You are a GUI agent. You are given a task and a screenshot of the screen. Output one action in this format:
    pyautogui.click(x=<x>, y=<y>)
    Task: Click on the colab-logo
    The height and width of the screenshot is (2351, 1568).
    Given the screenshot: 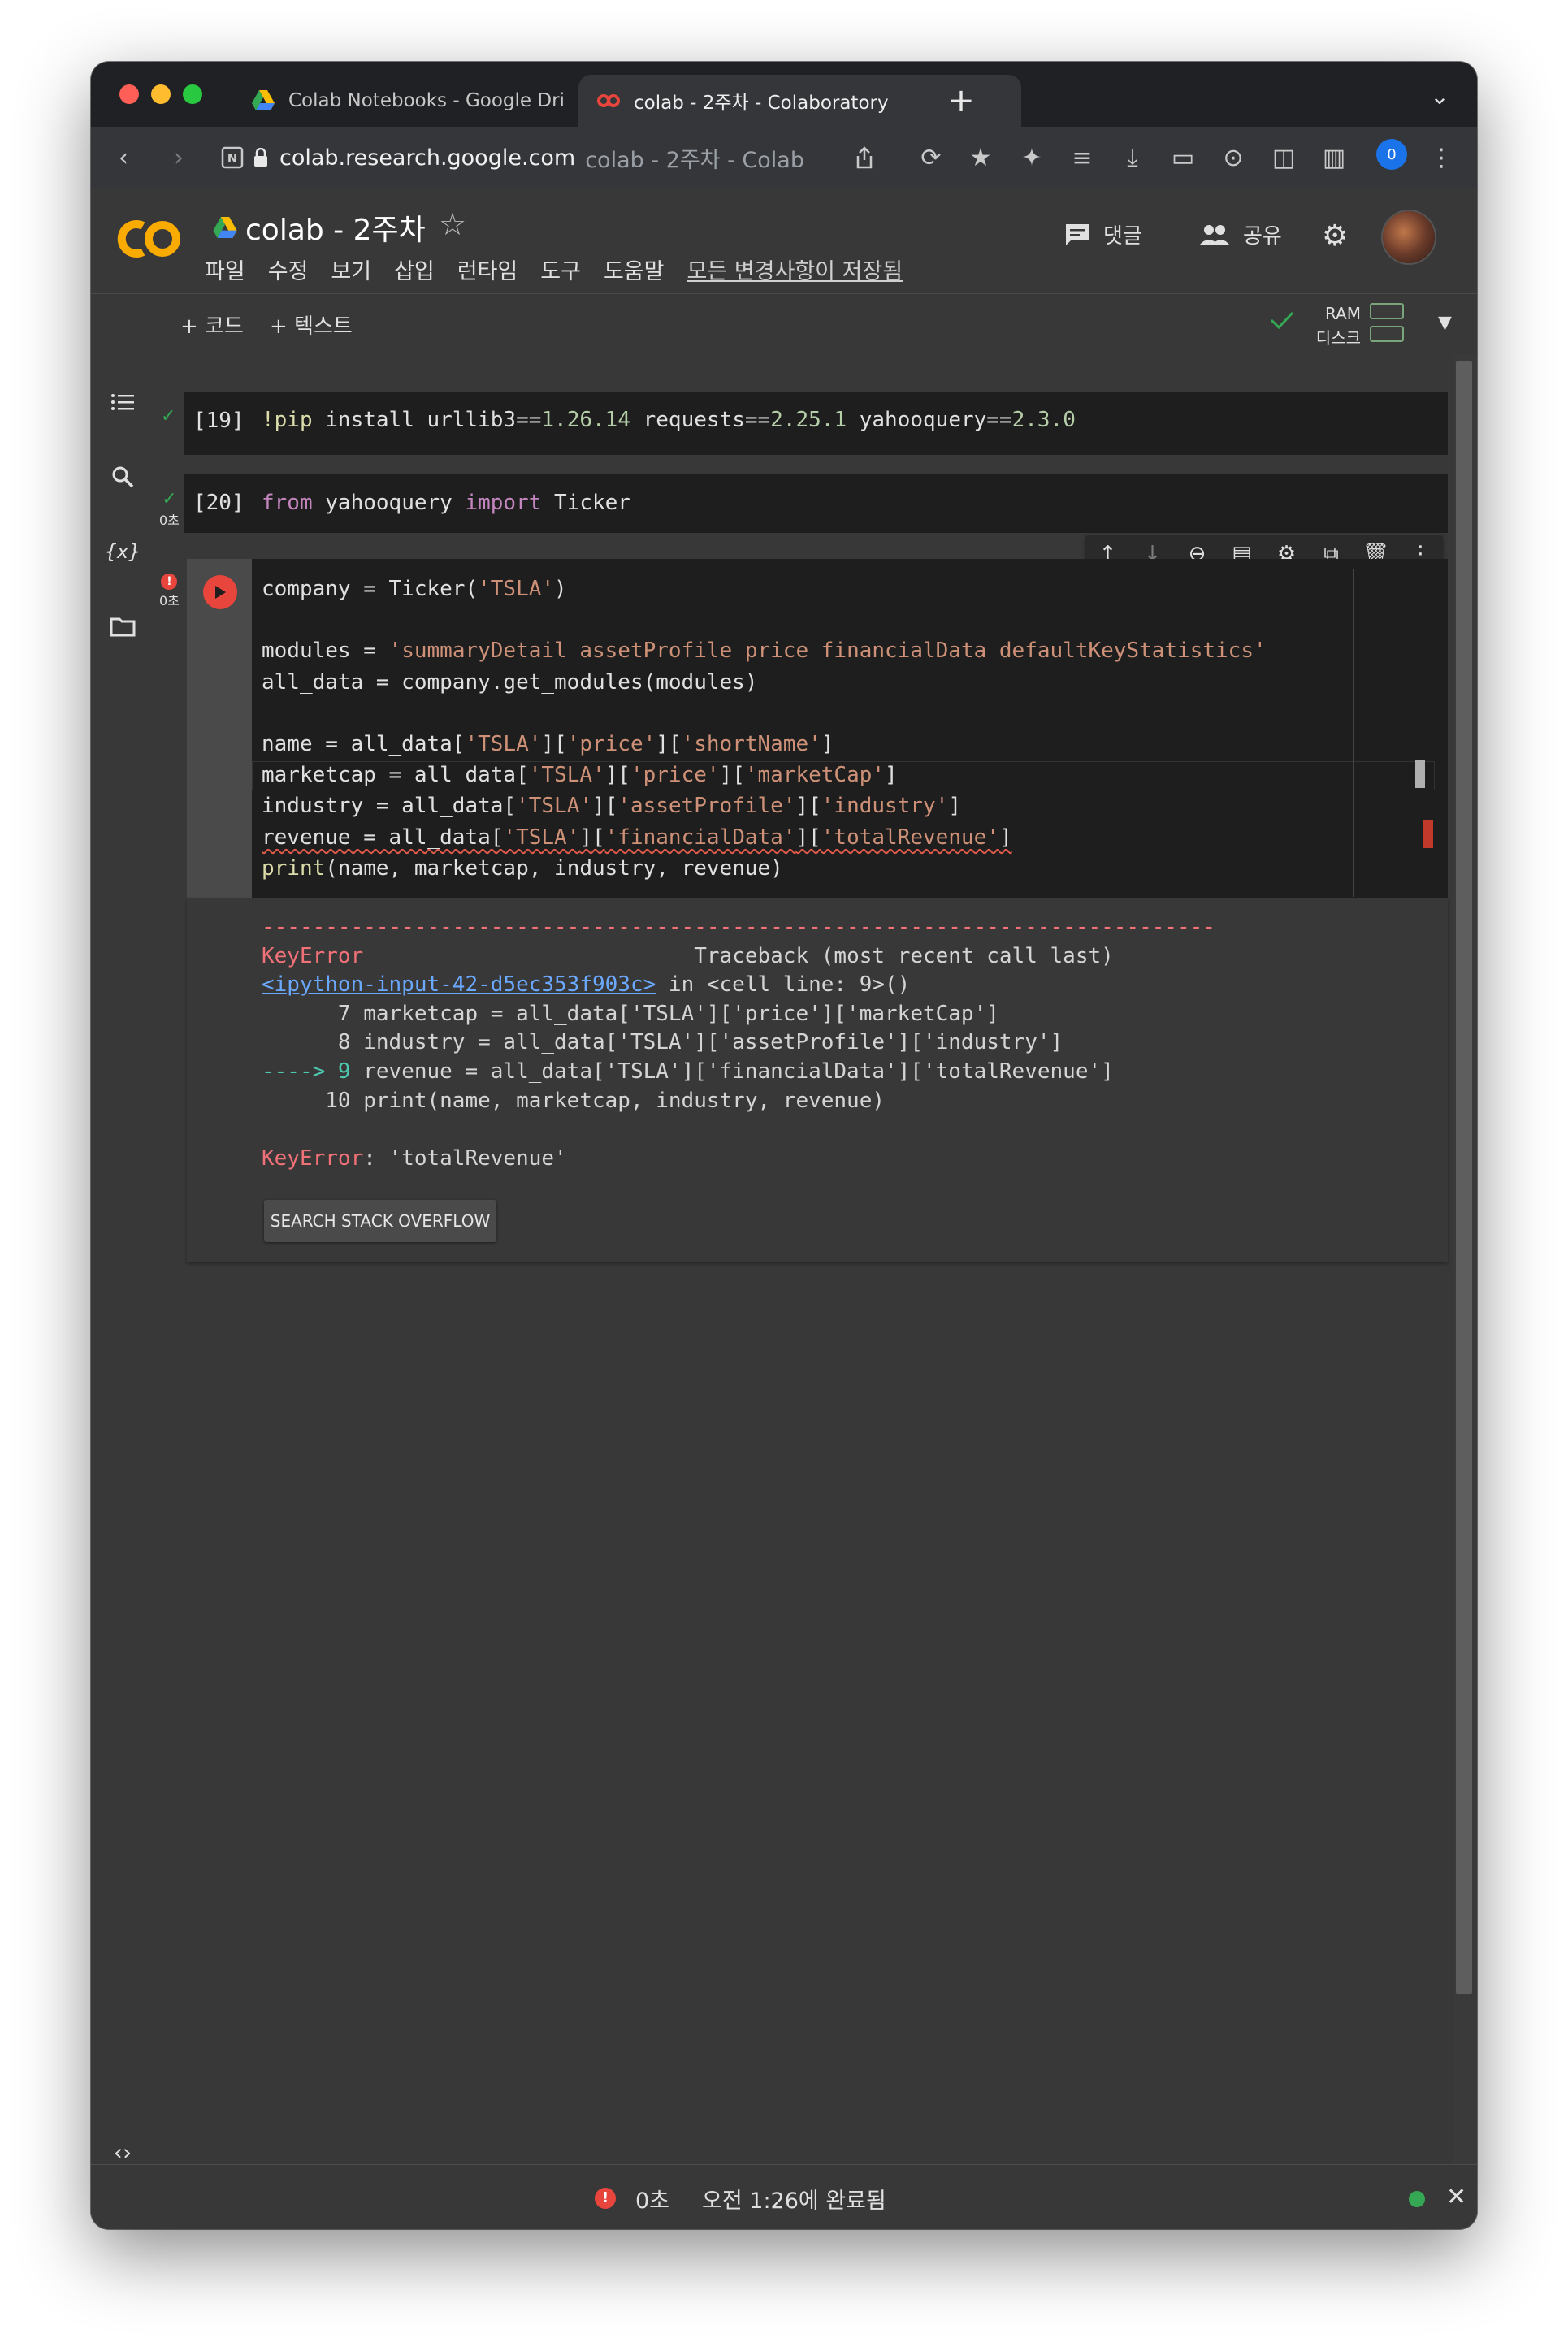 What is the action you would take?
    pyautogui.click(x=148, y=240)
    